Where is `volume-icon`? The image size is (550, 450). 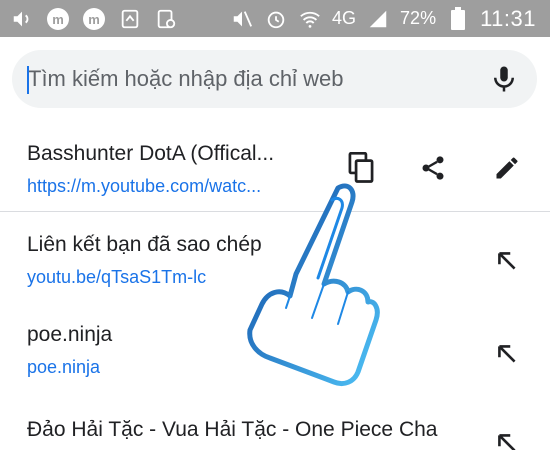 volume-icon is located at coordinates (22, 19).